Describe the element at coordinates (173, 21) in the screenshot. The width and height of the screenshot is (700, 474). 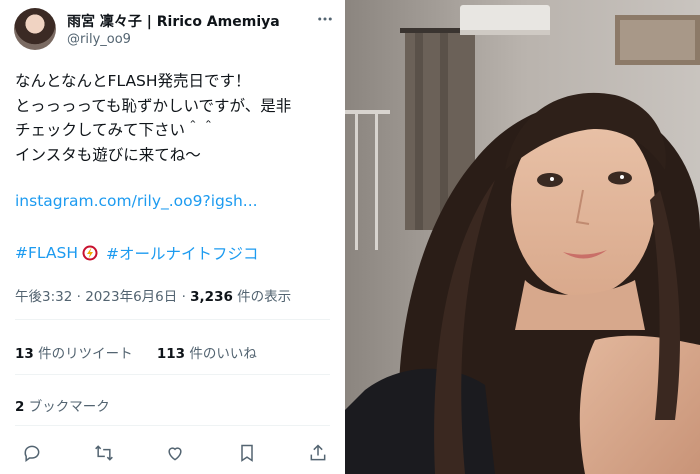
I see `display-name: 雨宮 凜々子 | Ririco Amemiya` at that location.